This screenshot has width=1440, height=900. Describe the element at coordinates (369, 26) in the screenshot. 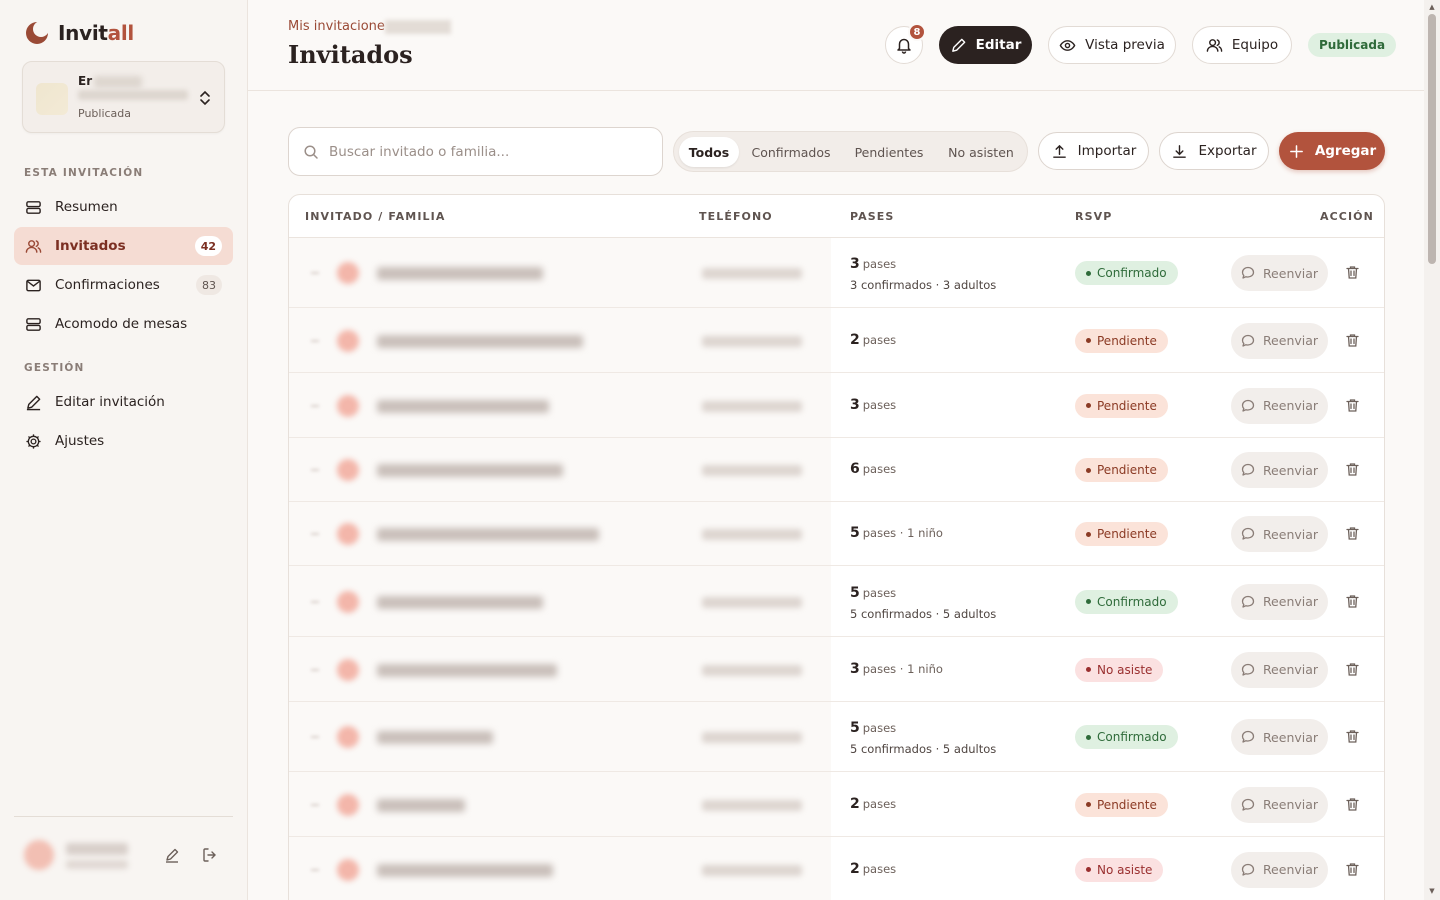

I see `breadcrumb: Mis invitacione` at that location.